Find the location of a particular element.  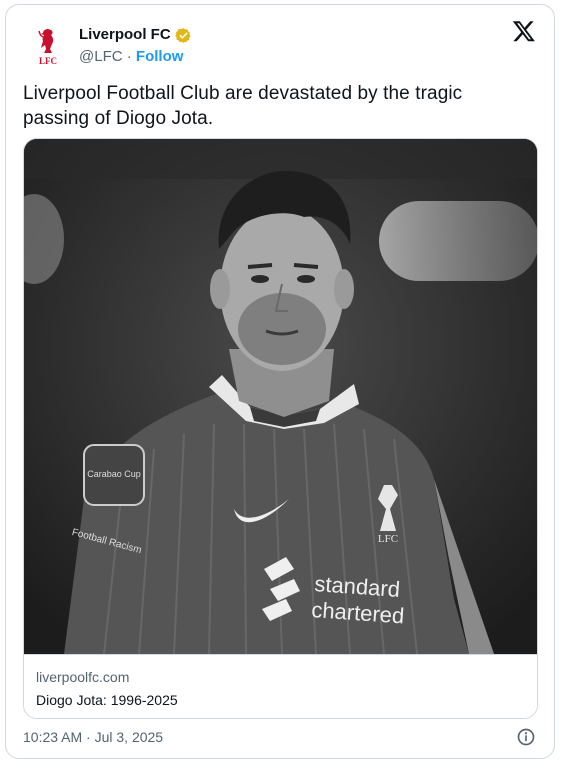

handle-row: @LFC · Follow is located at coordinates (131, 57).